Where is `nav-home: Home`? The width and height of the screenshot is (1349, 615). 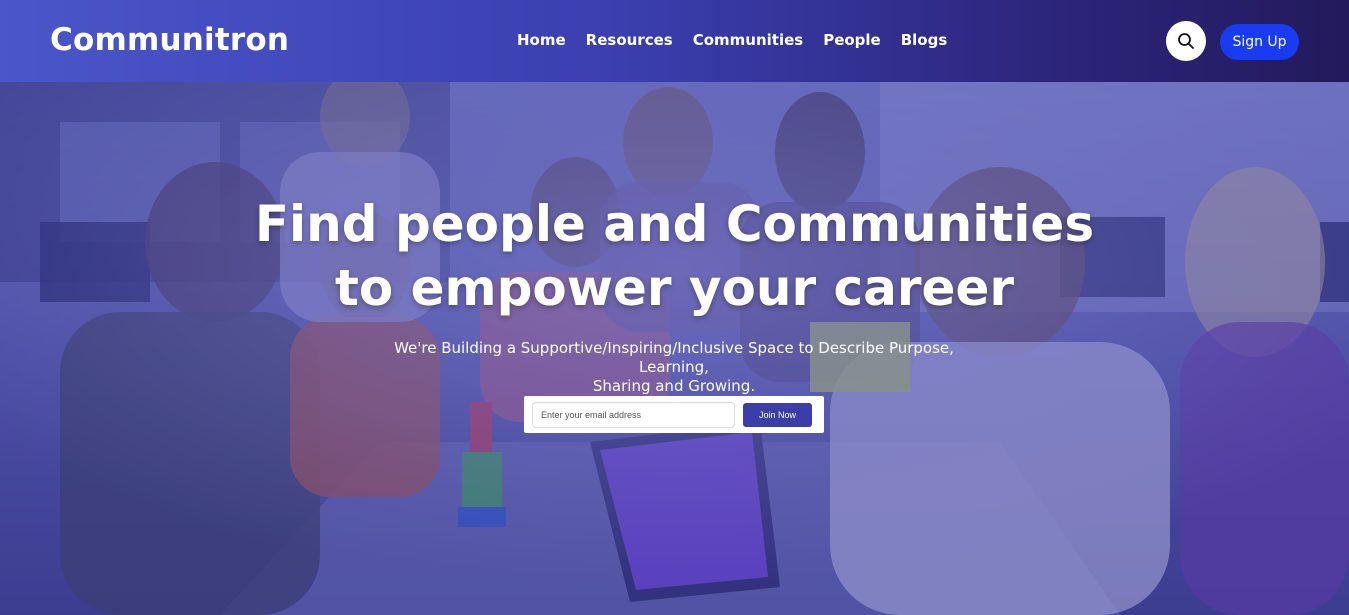
nav-home: Home is located at coordinates (541, 40).